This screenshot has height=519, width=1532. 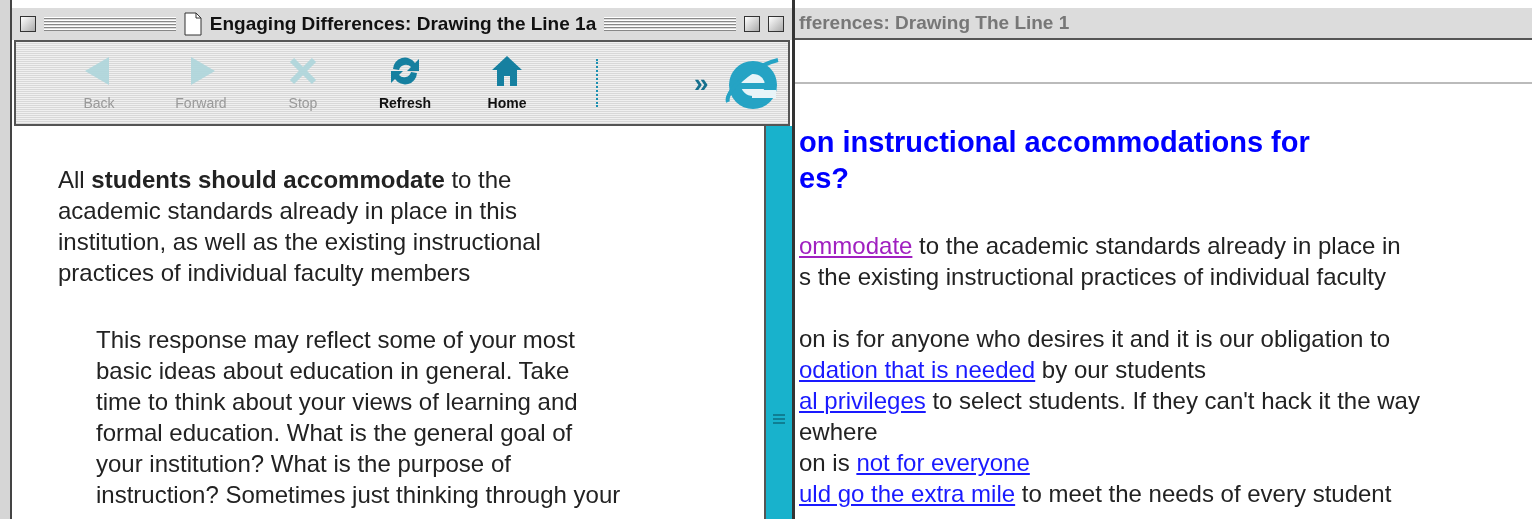 What do you see at coordinates (825, 462) in the screenshot?
I see `text-line: on is` at bounding box center [825, 462].